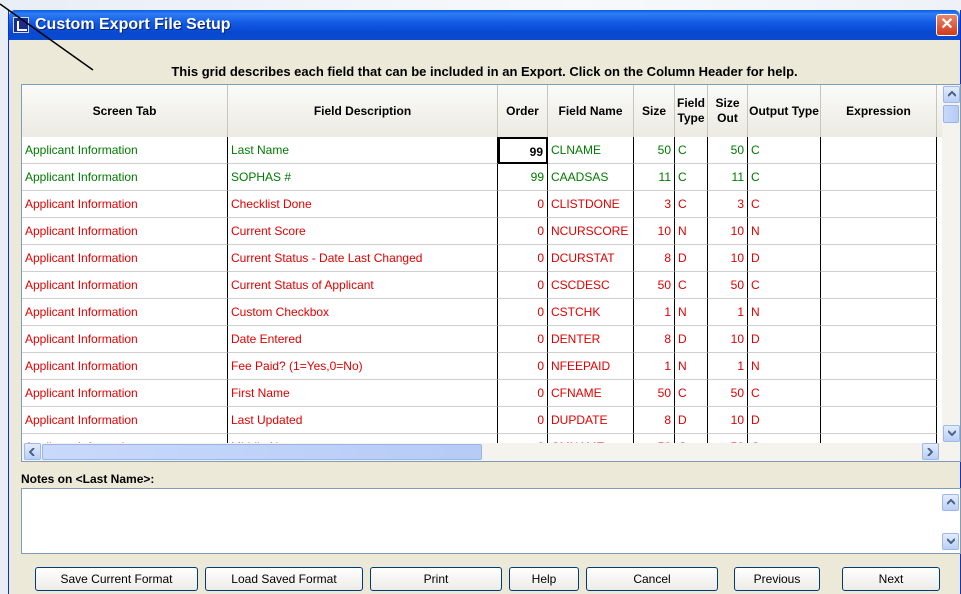  What do you see at coordinates (950, 502) in the screenshot?
I see `notes-scroll-up-icon` at bounding box center [950, 502].